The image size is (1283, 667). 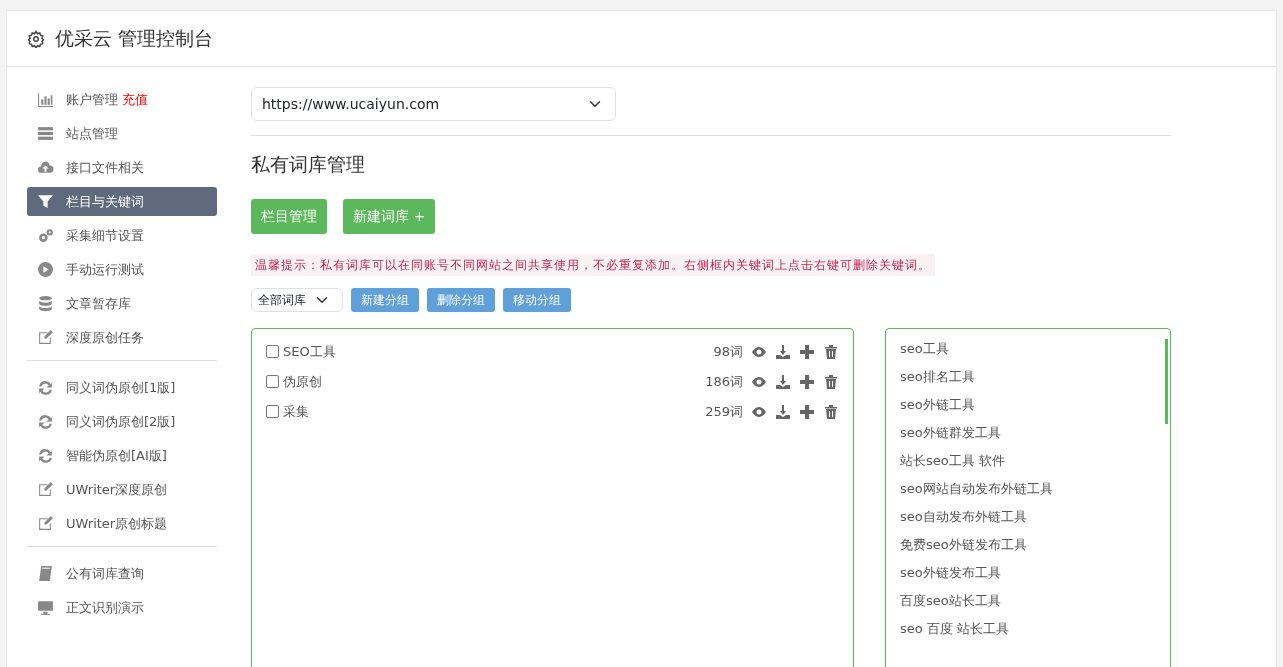 I want to click on sidebar-item: 同义词伪原创[2版], so click(x=122, y=421).